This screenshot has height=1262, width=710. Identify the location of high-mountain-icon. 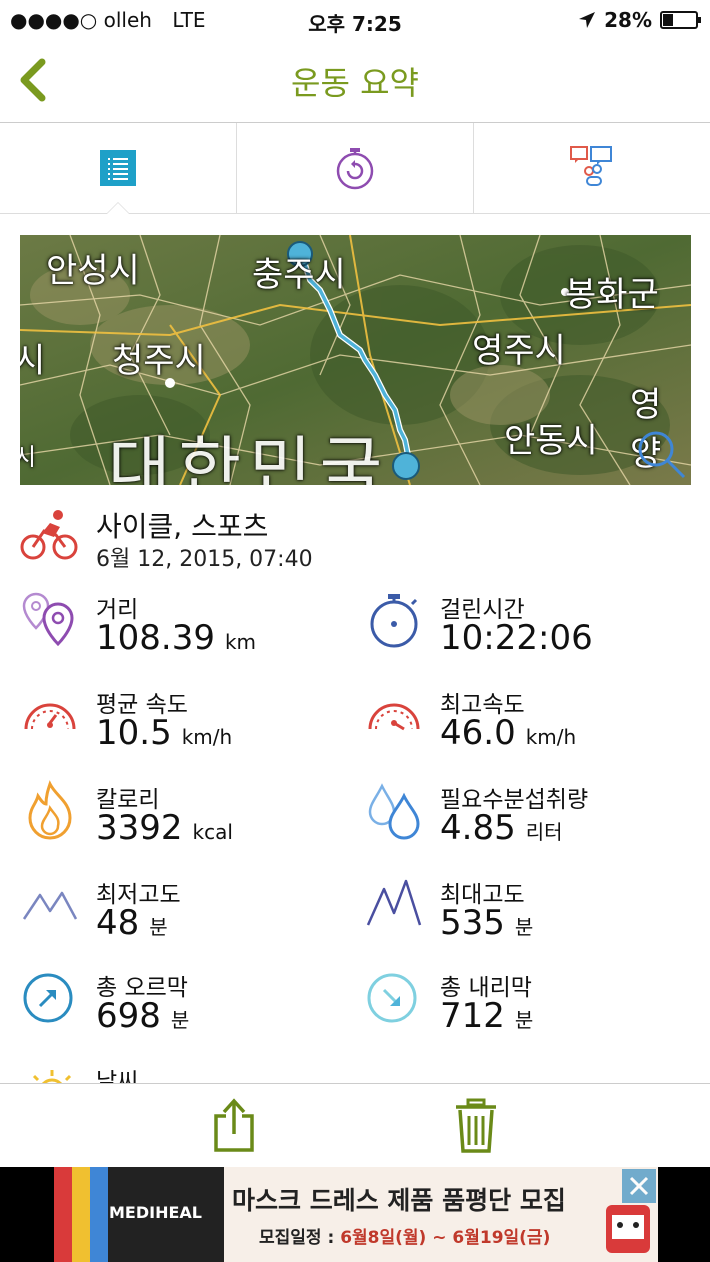
(394, 902).